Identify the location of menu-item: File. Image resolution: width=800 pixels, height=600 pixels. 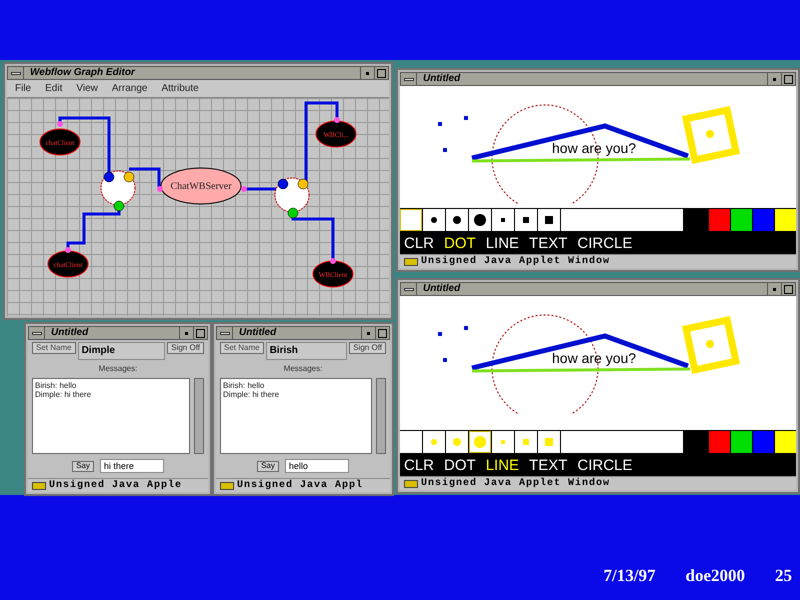
(23, 88).